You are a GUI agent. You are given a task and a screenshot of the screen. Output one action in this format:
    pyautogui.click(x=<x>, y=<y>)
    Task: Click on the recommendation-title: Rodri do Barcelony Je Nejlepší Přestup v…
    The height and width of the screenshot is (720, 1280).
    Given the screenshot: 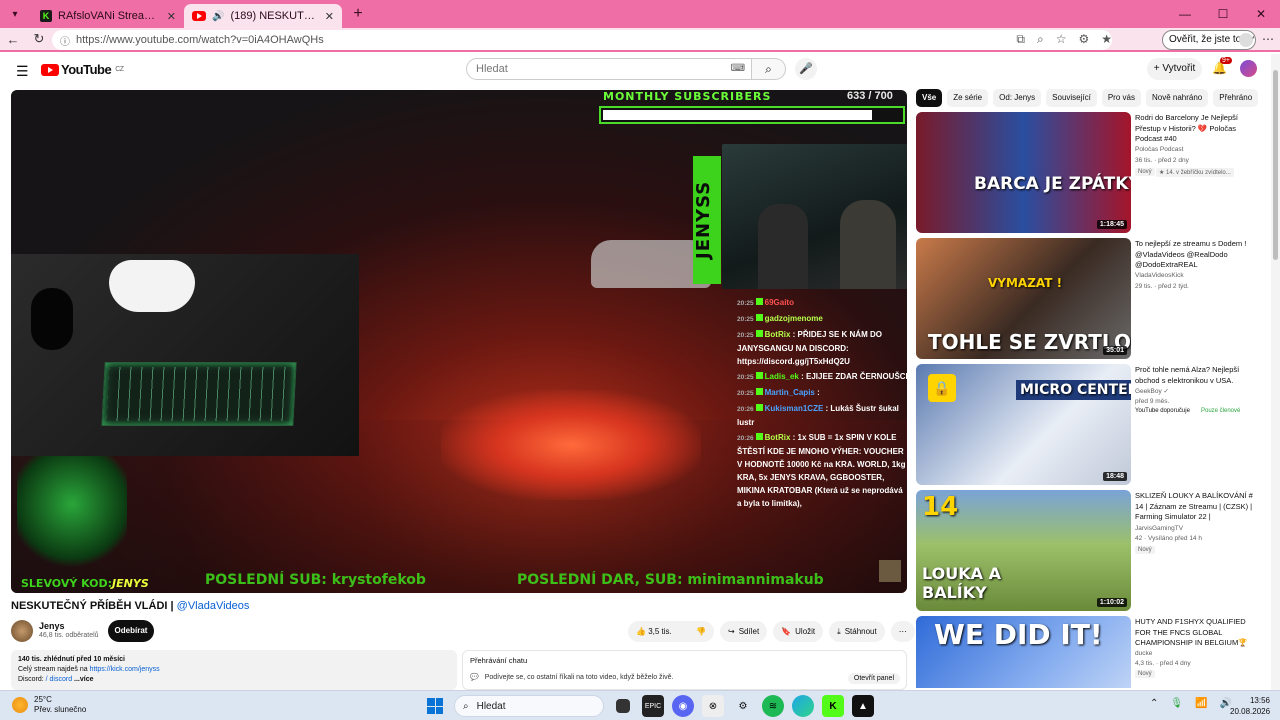 What is the action you would take?
    pyautogui.click(x=1197, y=129)
    